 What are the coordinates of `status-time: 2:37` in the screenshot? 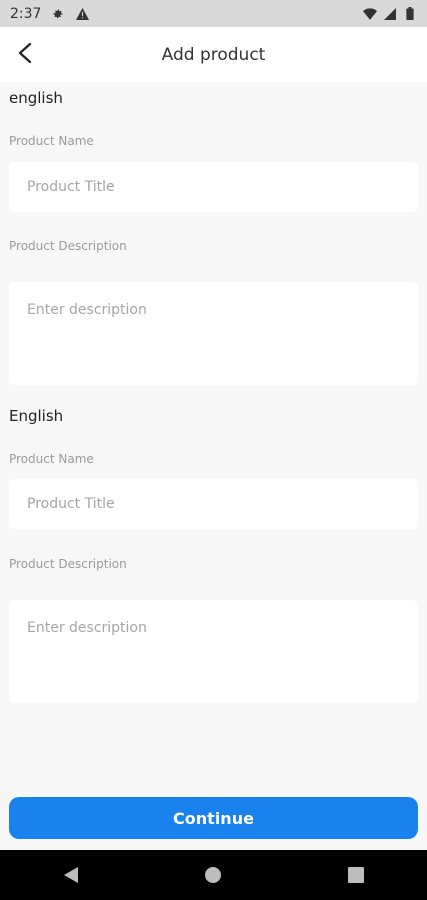 It's located at (26, 13).